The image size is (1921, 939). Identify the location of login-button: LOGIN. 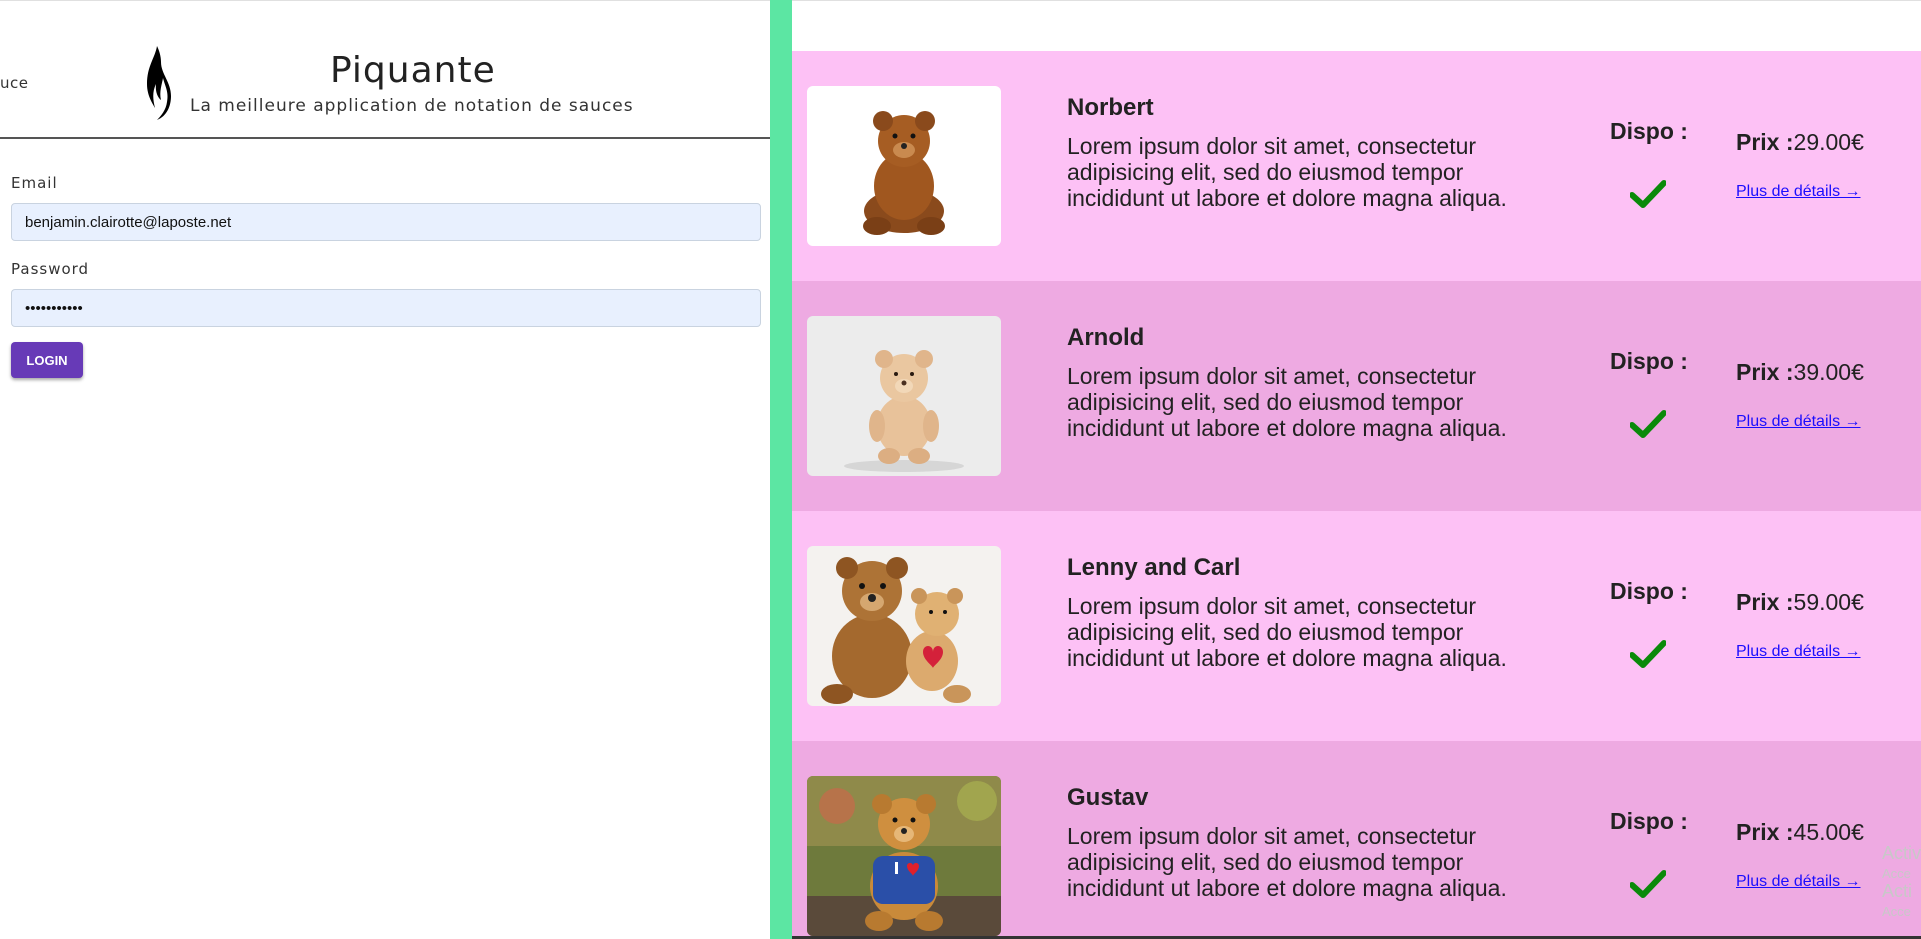
(47, 360).